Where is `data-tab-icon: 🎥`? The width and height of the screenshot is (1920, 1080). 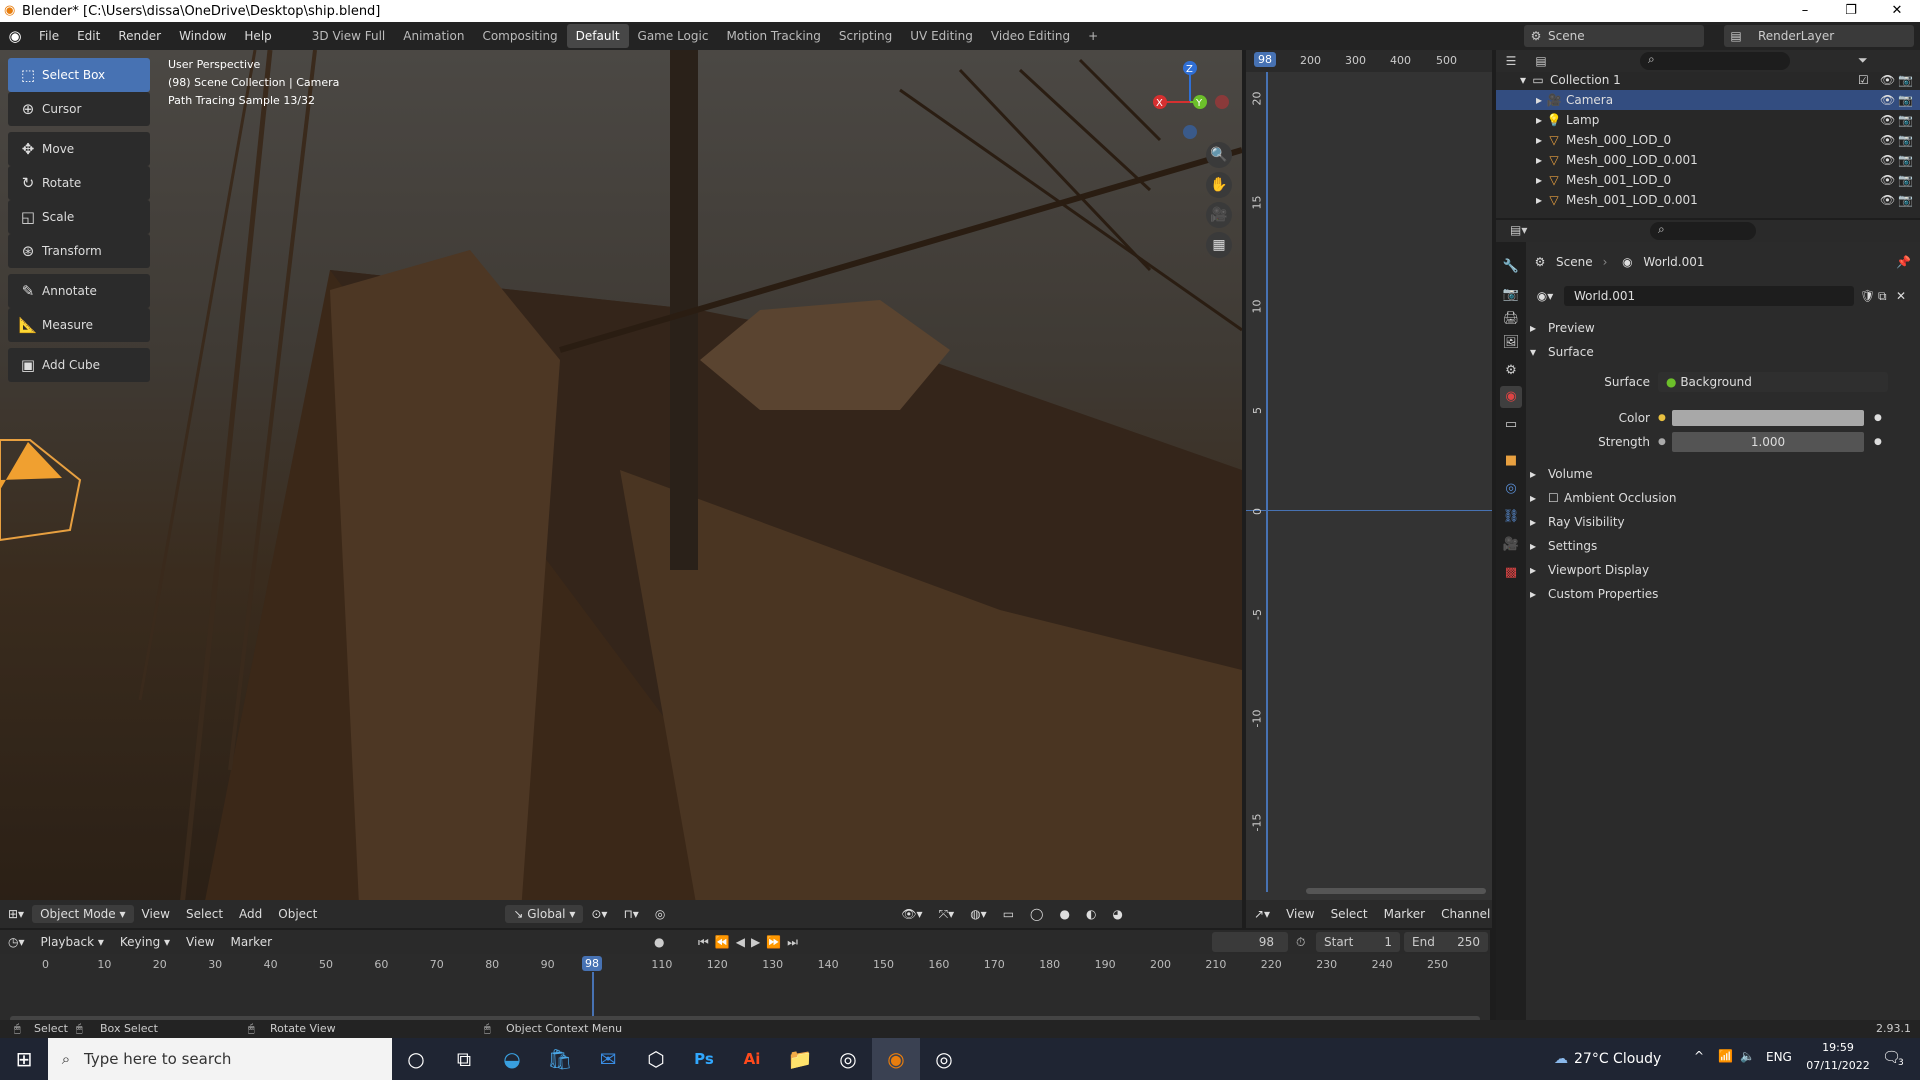
data-tab-icon: 🎥 is located at coordinates (1511, 545).